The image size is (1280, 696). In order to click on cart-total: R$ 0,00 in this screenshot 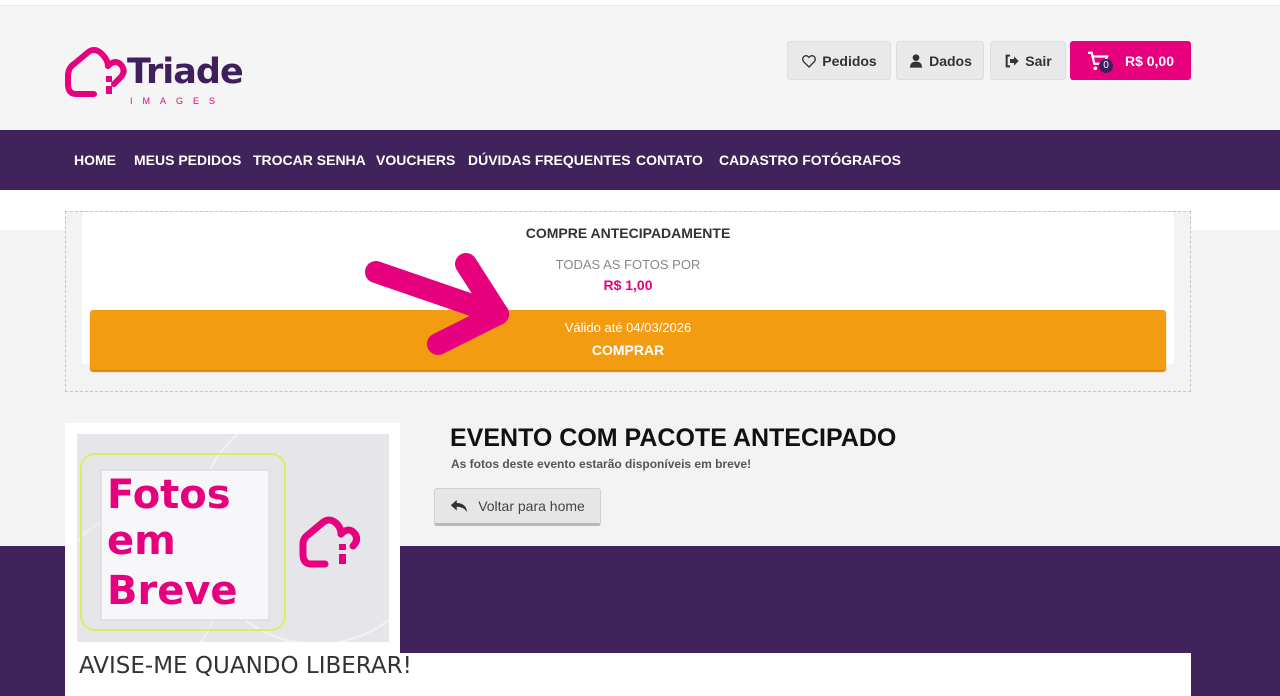, I will do `click(1149, 60)`.